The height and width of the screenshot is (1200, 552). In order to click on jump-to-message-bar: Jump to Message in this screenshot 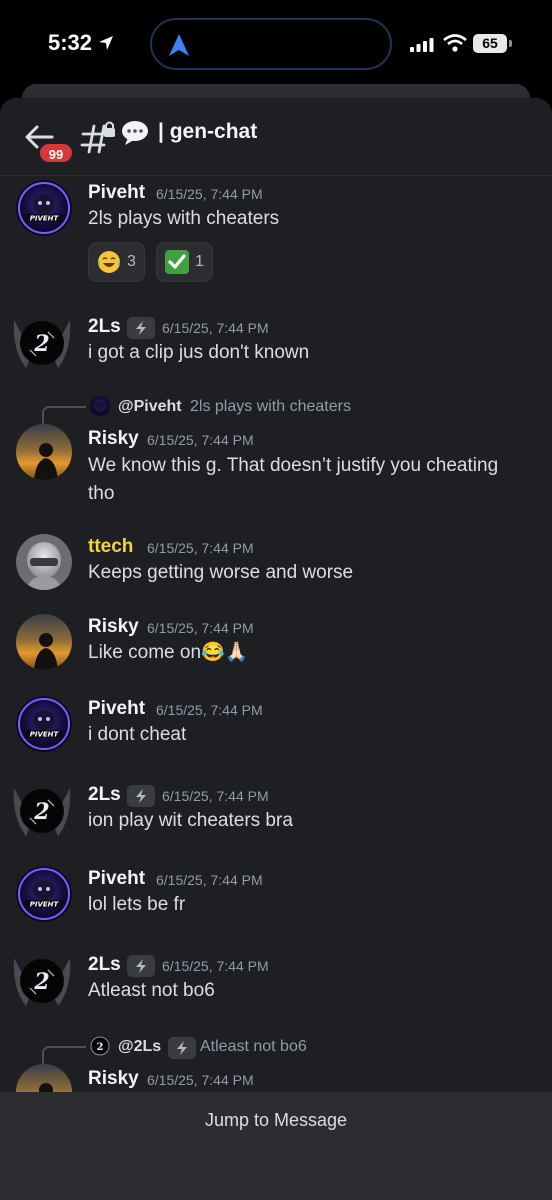, I will do `click(276, 1146)`.